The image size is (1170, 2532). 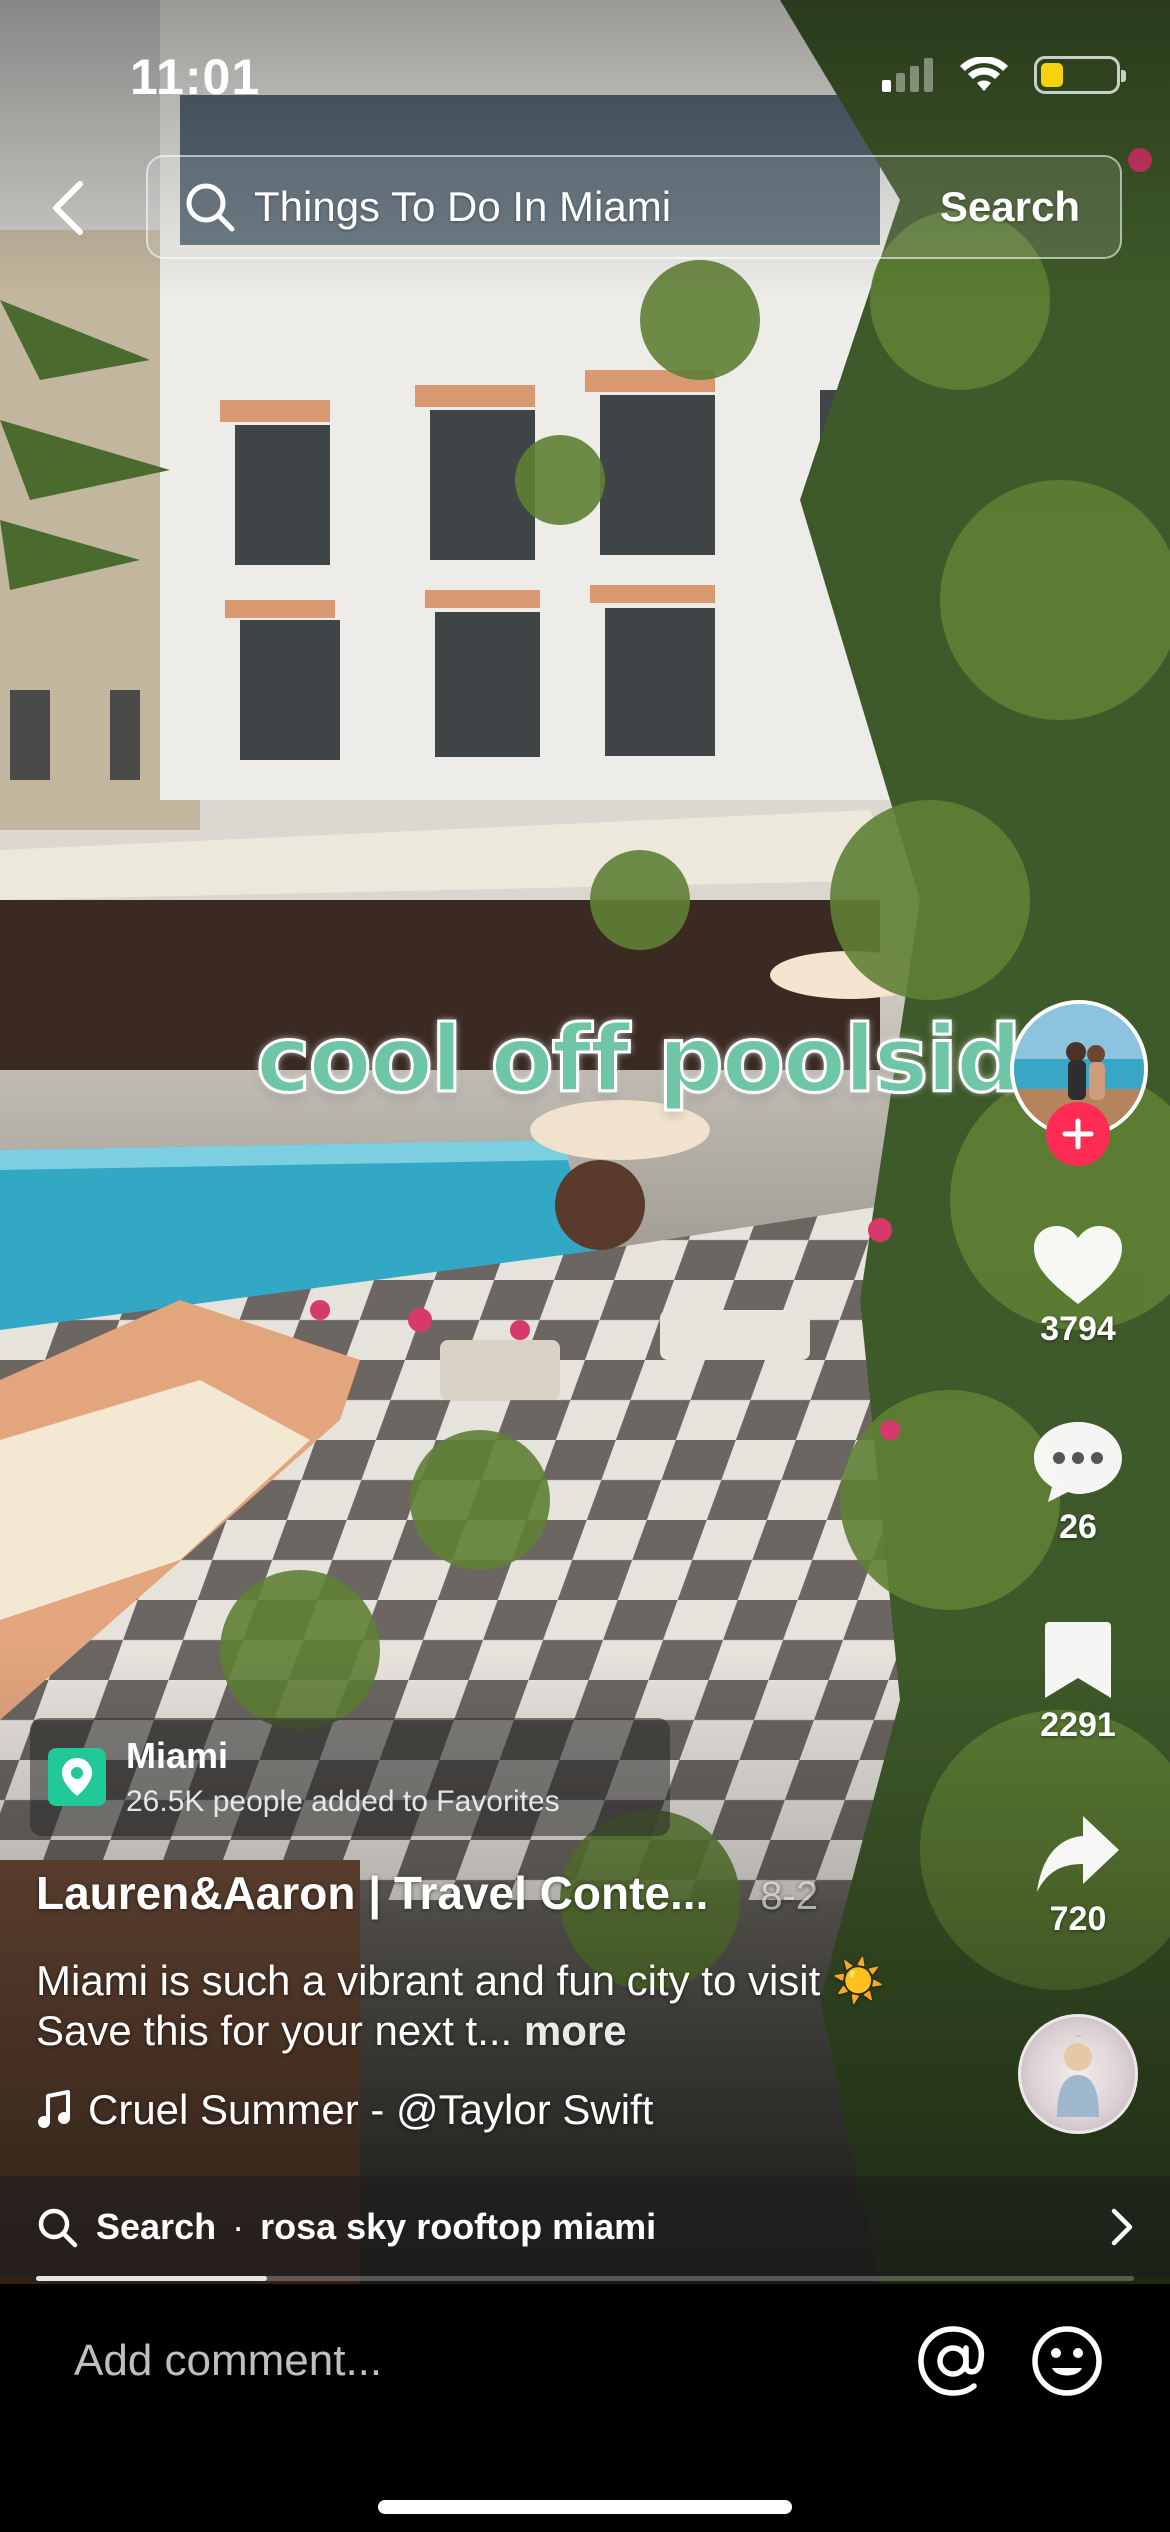 What do you see at coordinates (1122, 2227) in the screenshot?
I see `chevron-right-icon` at bounding box center [1122, 2227].